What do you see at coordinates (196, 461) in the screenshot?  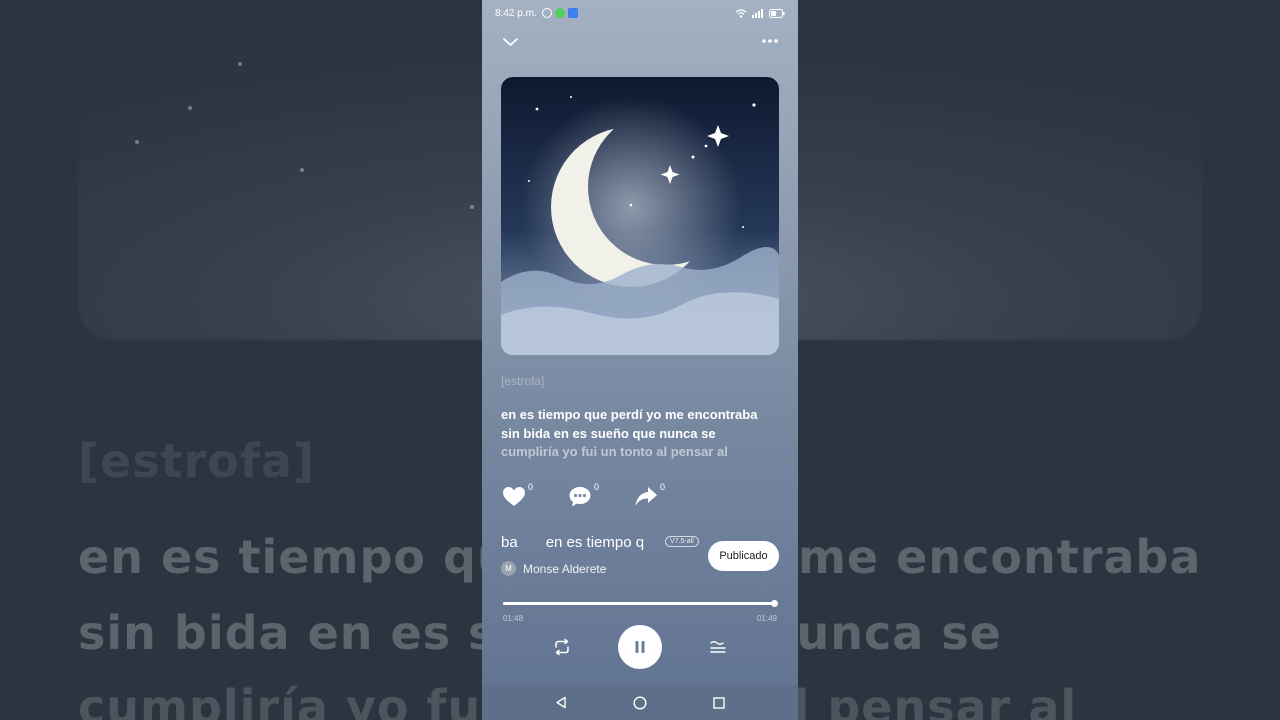 I see `background-lyric-tag: [estrofa]` at bounding box center [196, 461].